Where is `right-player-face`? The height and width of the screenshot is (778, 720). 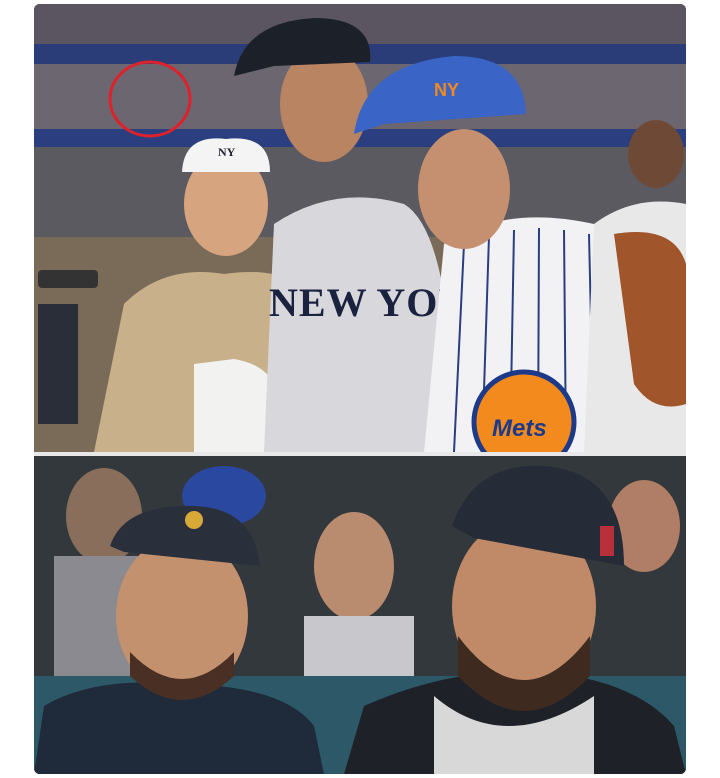 right-player-face is located at coordinates (656, 154).